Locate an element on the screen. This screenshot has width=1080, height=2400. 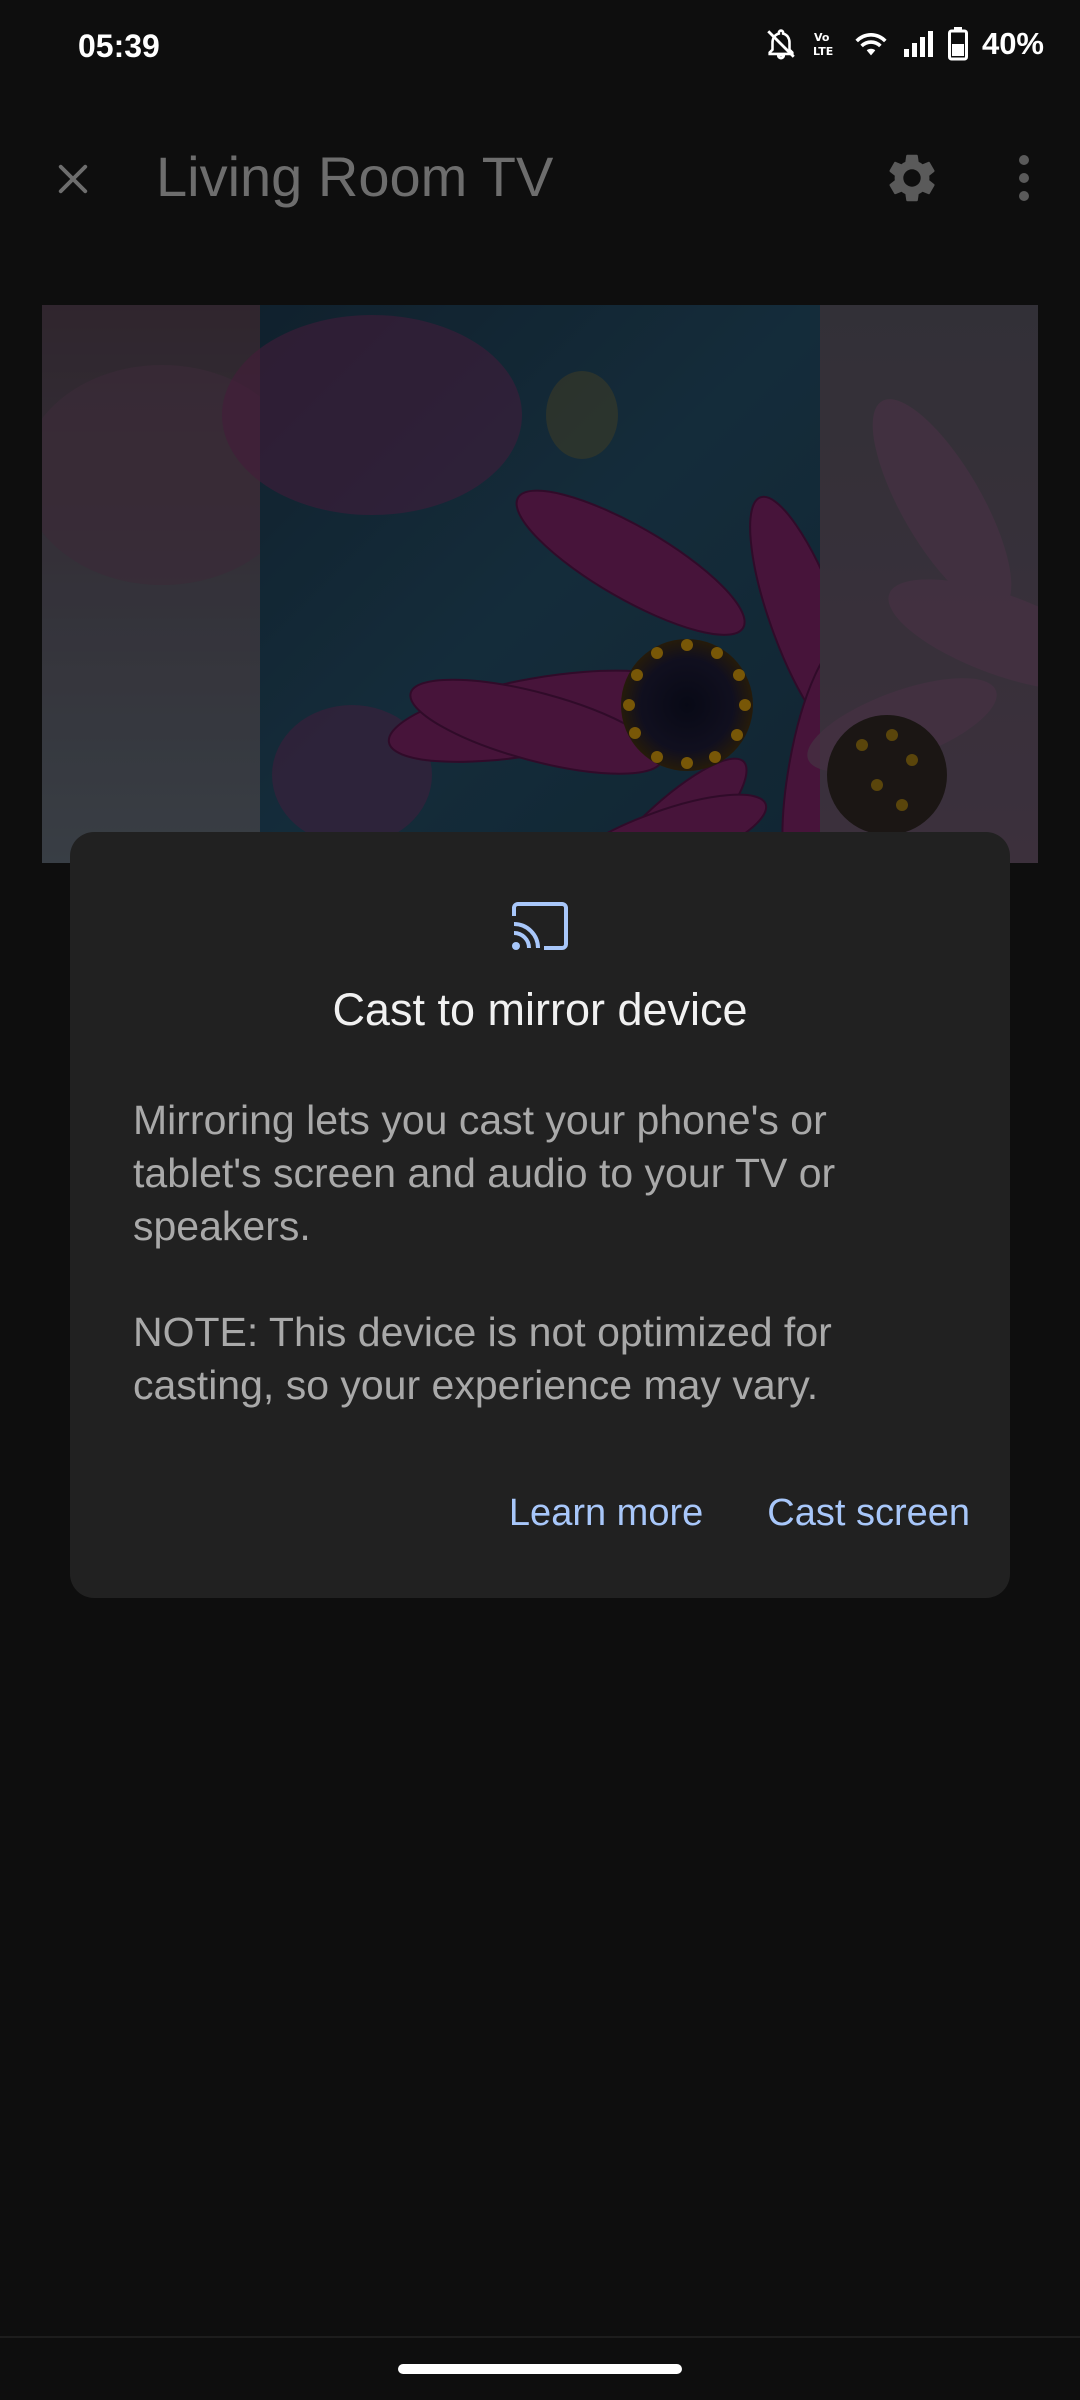
status-bar: 05:39 Vo LTE 40% is located at coordinates (540, 48).